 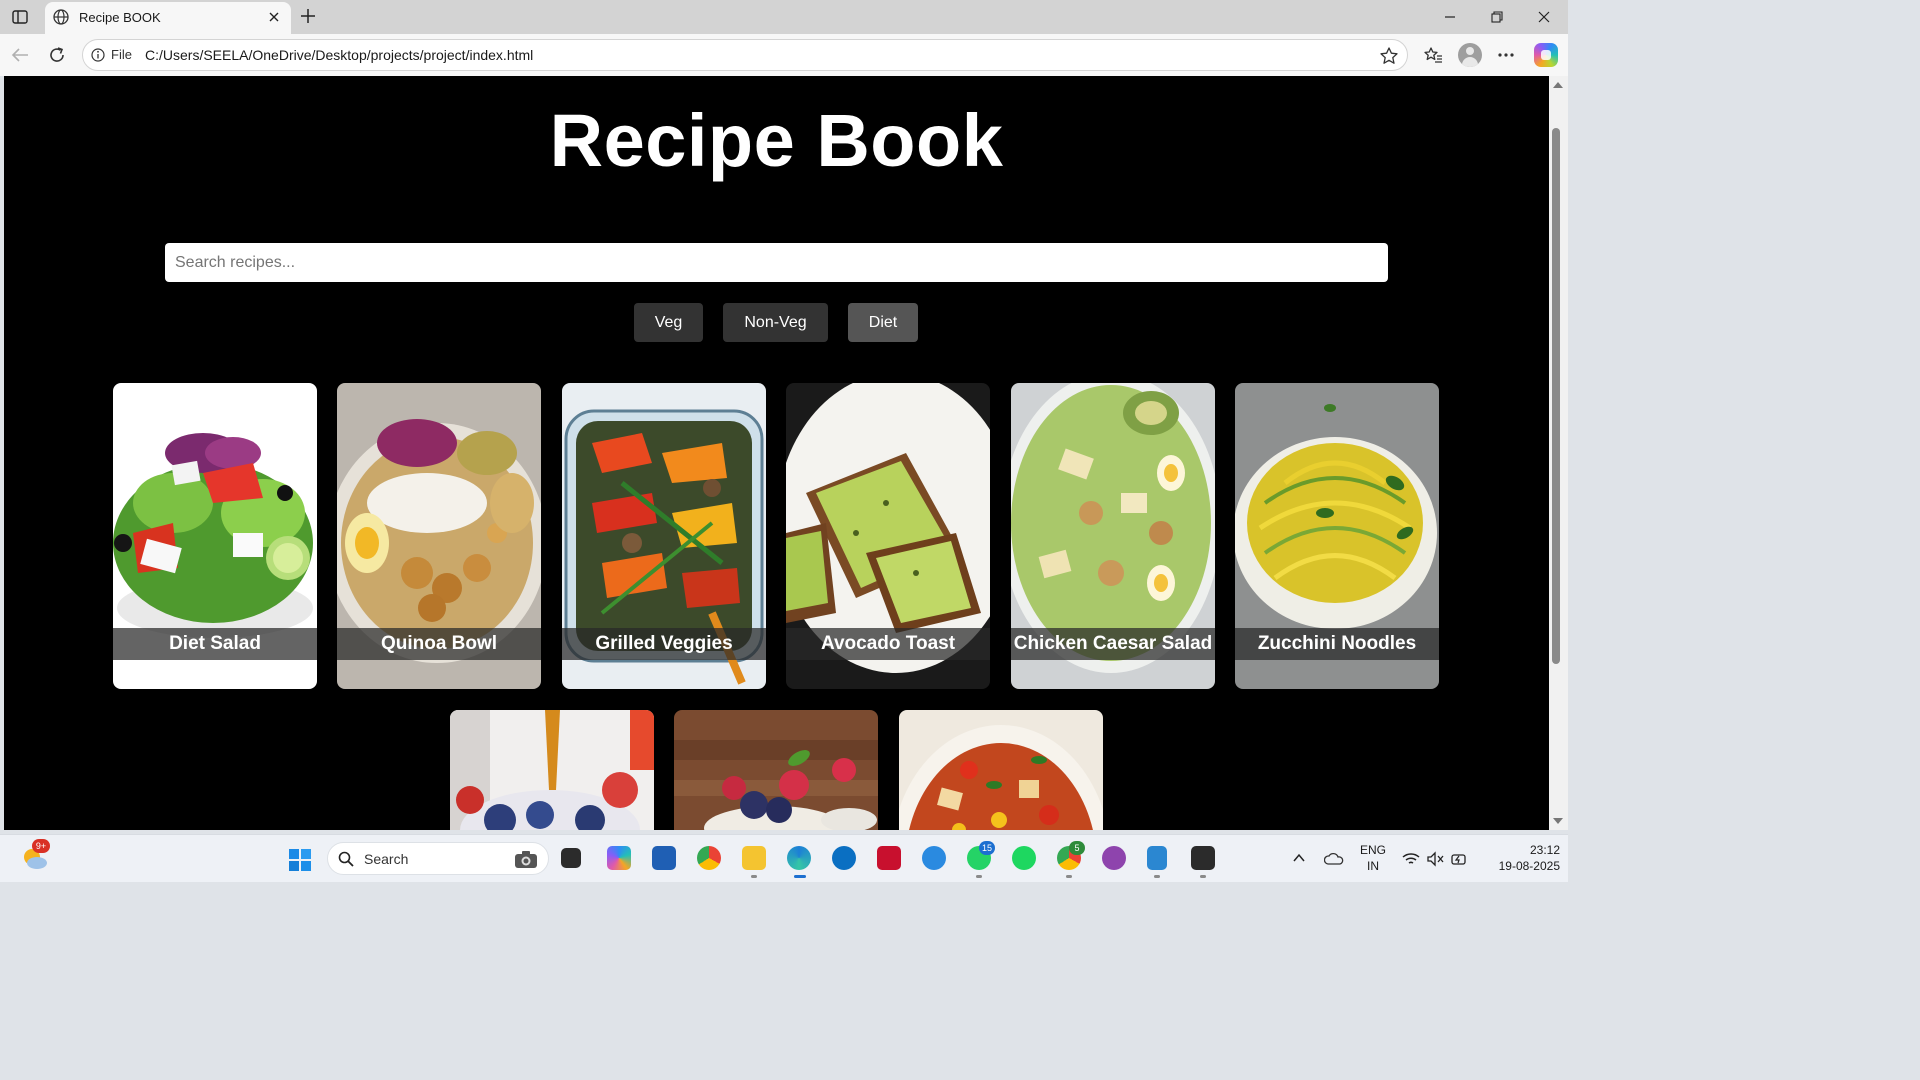 What do you see at coordinates (215, 536) in the screenshot?
I see `recipe-card-diet-salad: Diet Salad` at bounding box center [215, 536].